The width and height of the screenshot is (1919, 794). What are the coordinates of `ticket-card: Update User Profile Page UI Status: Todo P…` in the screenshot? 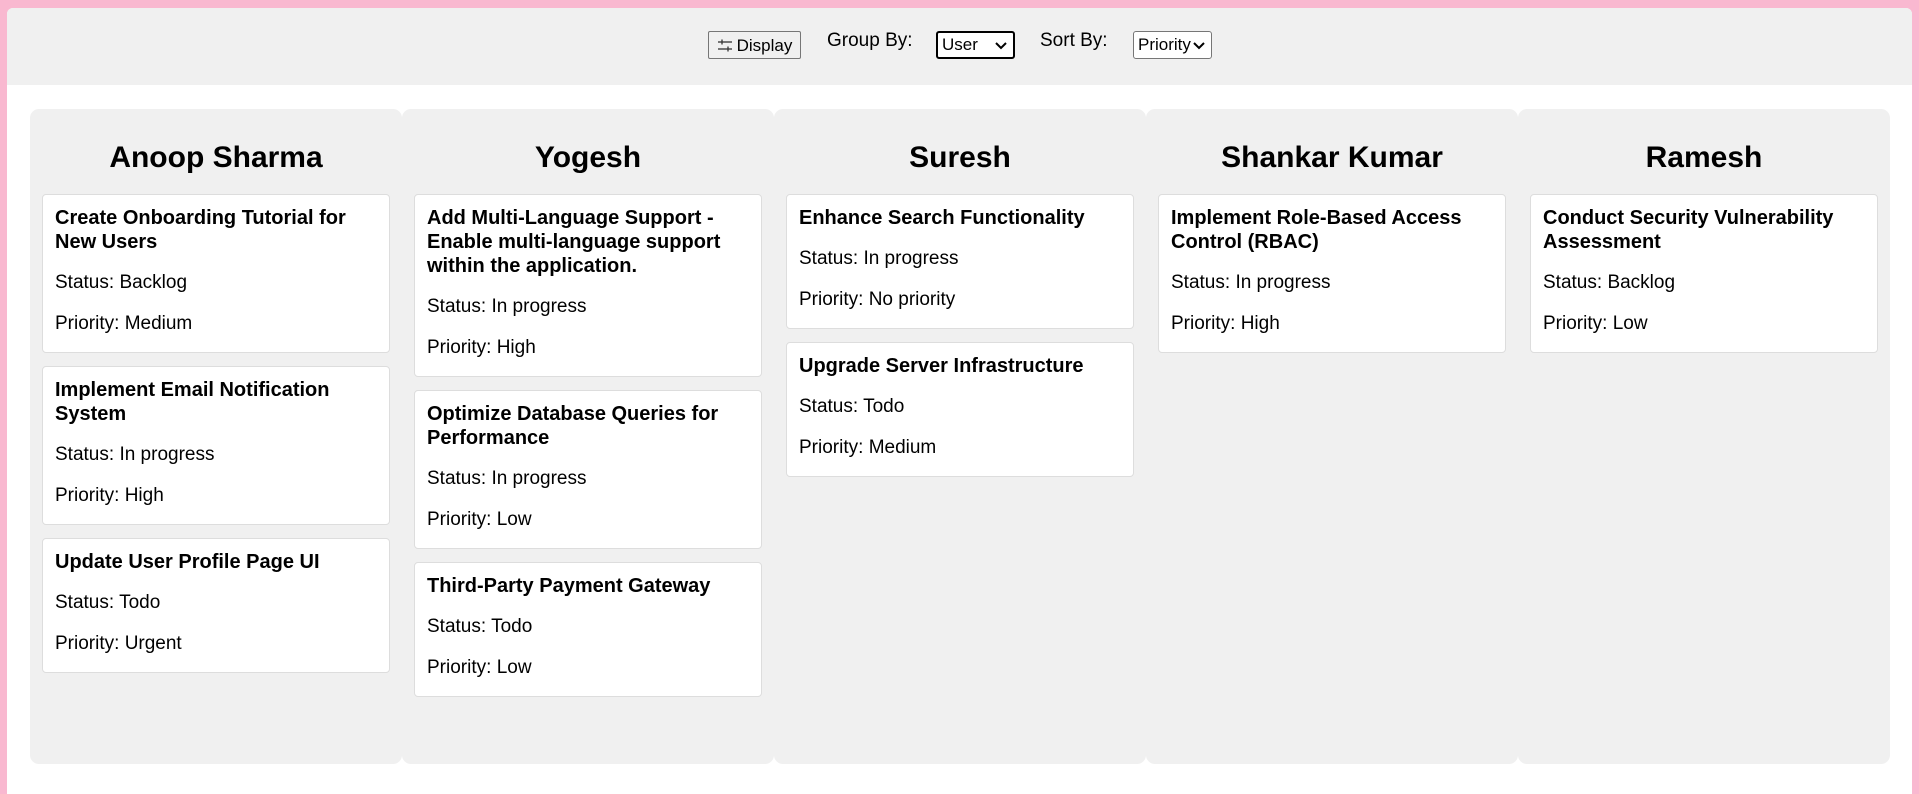 It's located at (216, 605).